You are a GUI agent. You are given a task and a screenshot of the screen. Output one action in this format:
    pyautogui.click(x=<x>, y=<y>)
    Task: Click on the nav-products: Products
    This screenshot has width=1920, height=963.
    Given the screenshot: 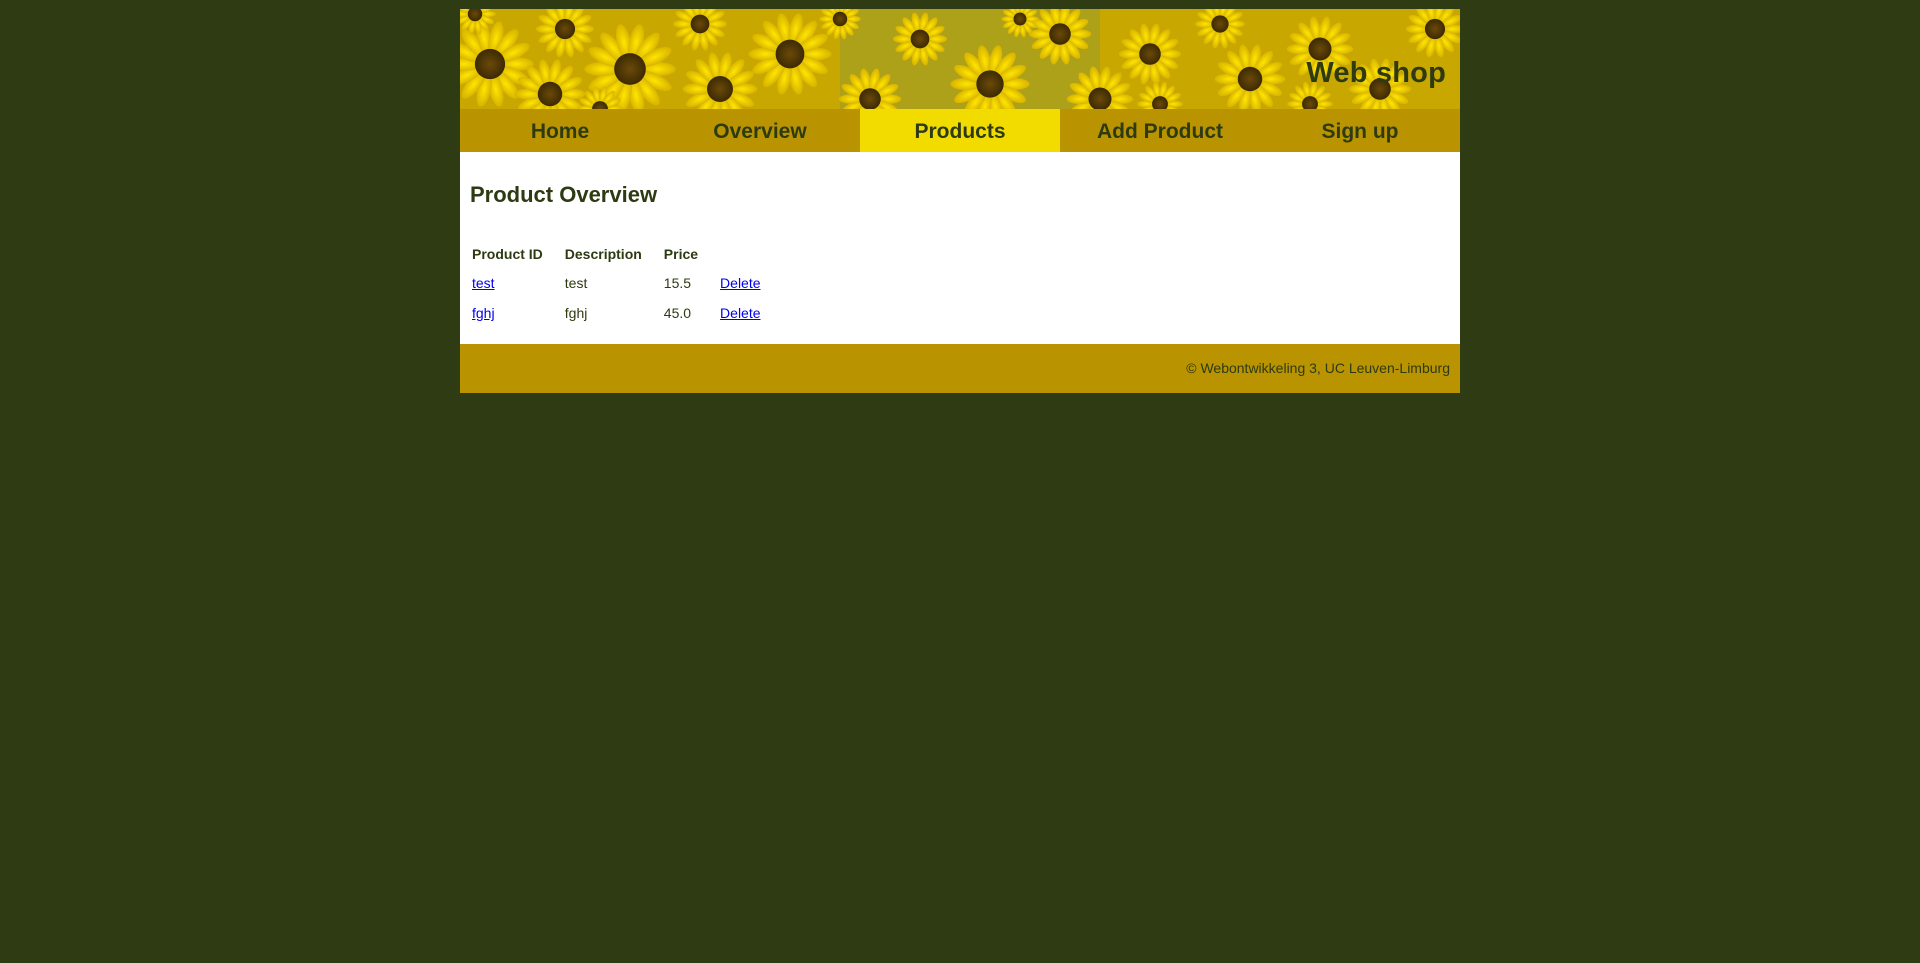 What is the action you would take?
    pyautogui.click(x=960, y=130)
    